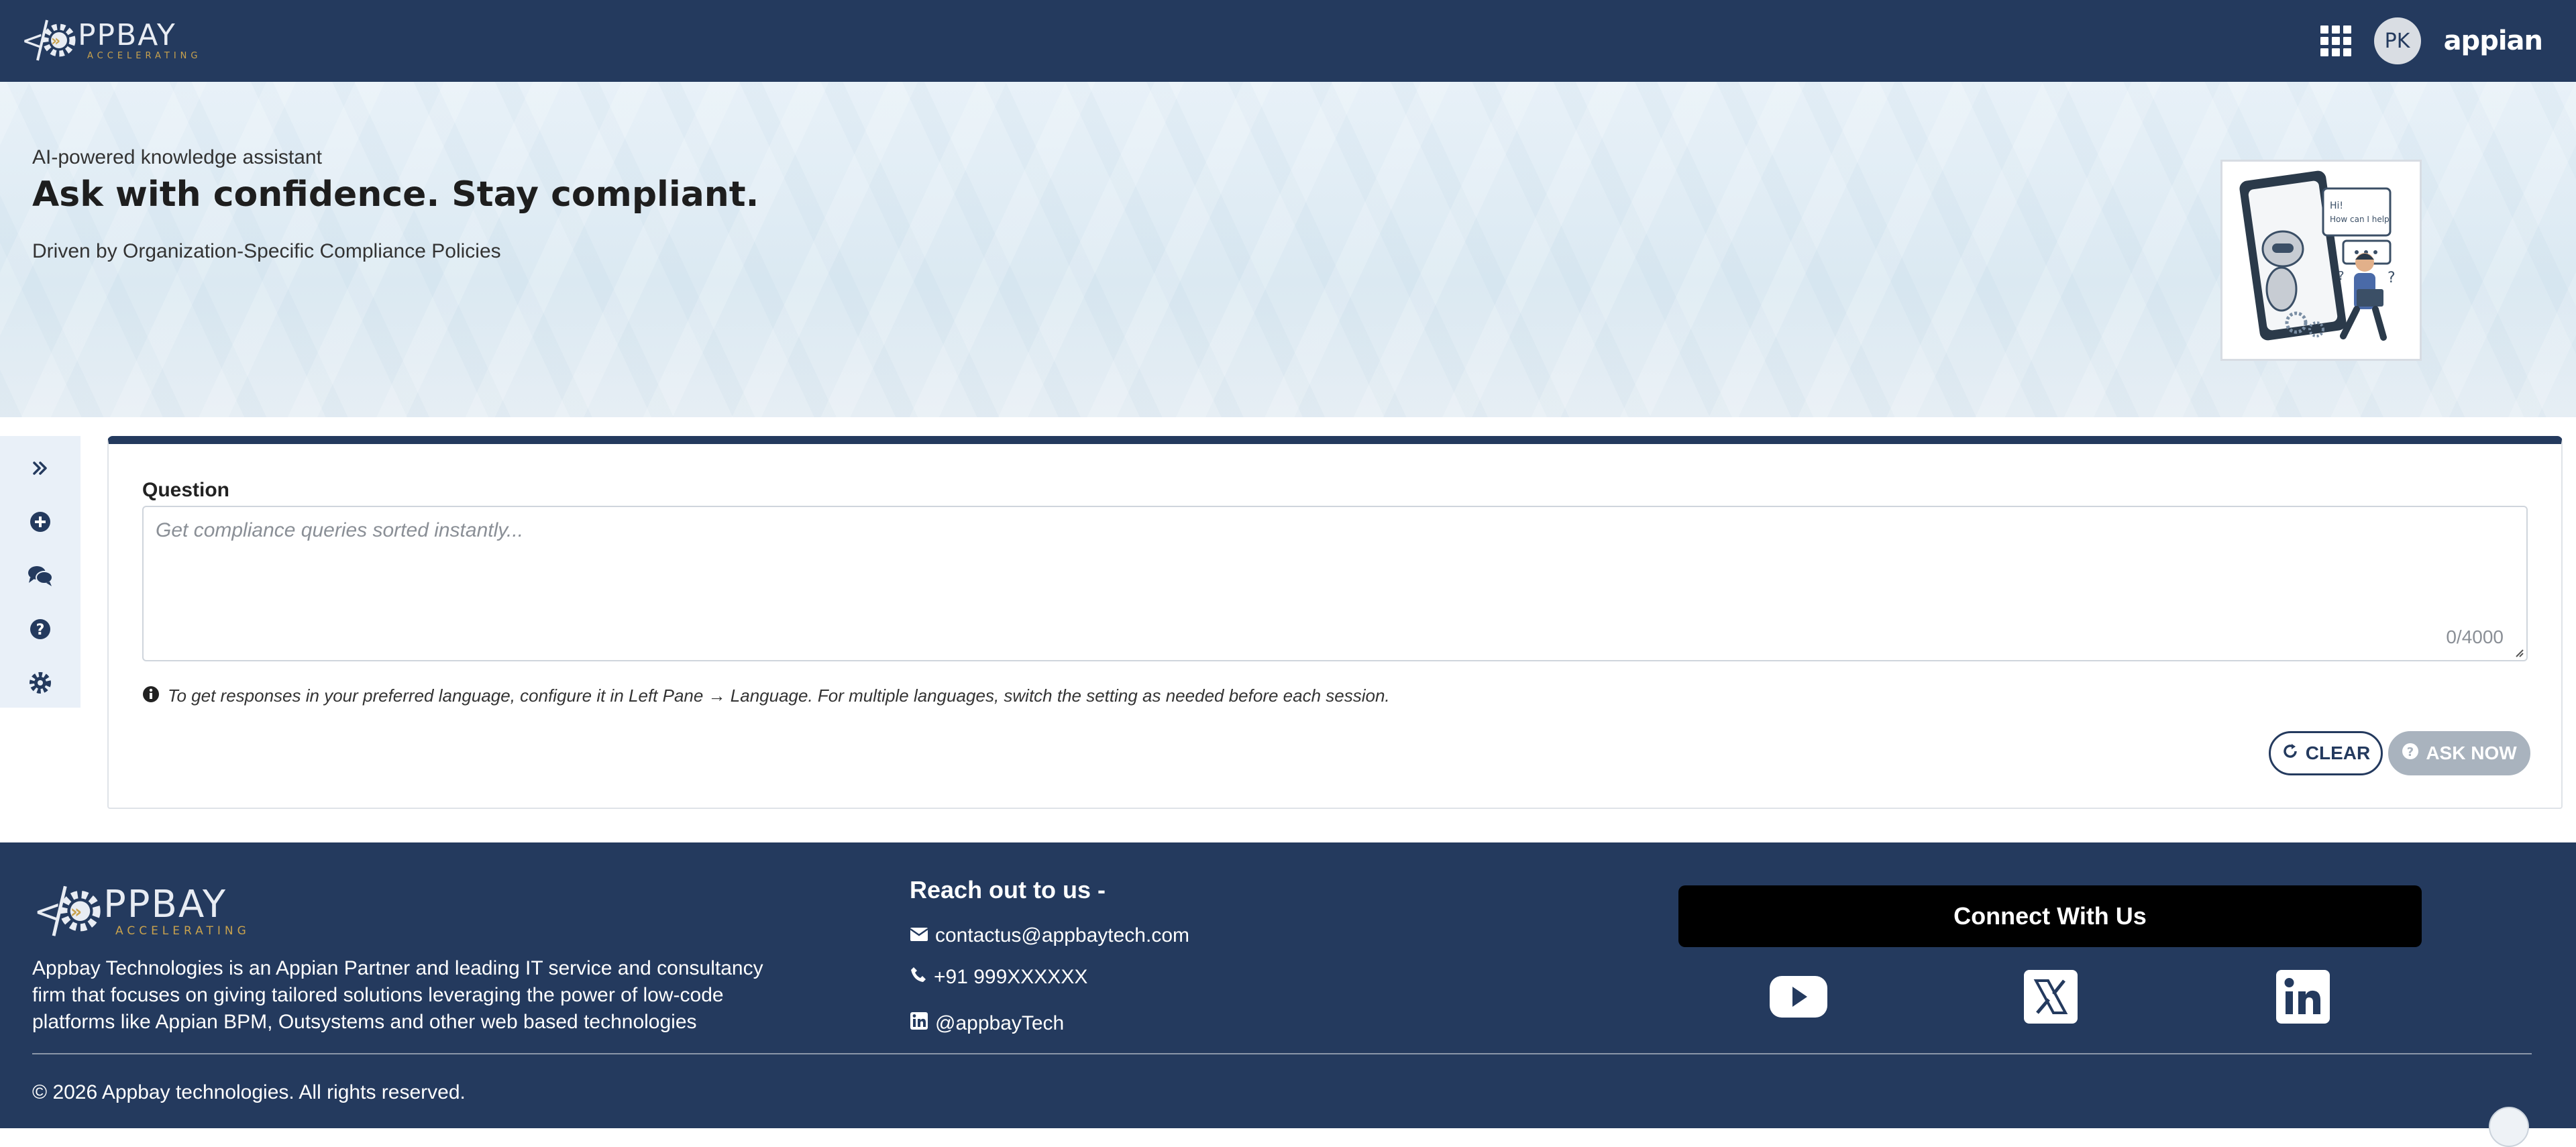 This screenshot has width=2576, height=1147. What do you see at coordinates (151, 696) in the screenshot?
I see `info-icon` at bounding box center [151, 696].